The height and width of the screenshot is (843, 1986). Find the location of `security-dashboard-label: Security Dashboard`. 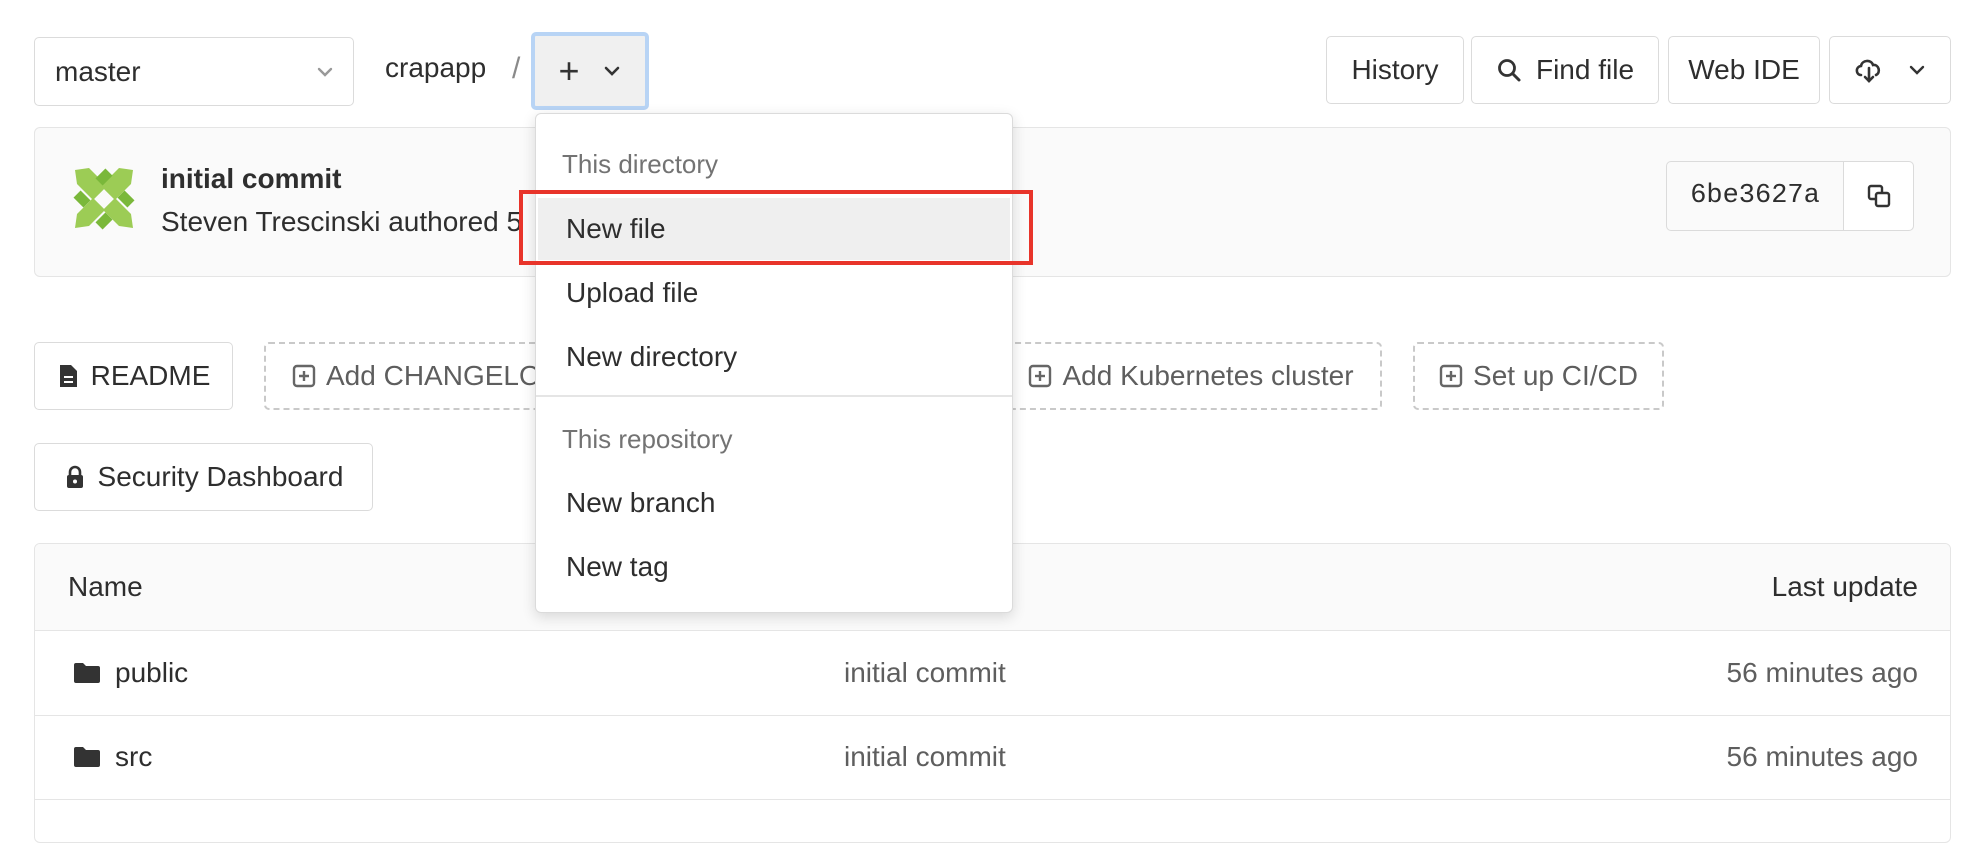

security-dashboard-label: Security Dashboard is located at coordinates (220, 476).